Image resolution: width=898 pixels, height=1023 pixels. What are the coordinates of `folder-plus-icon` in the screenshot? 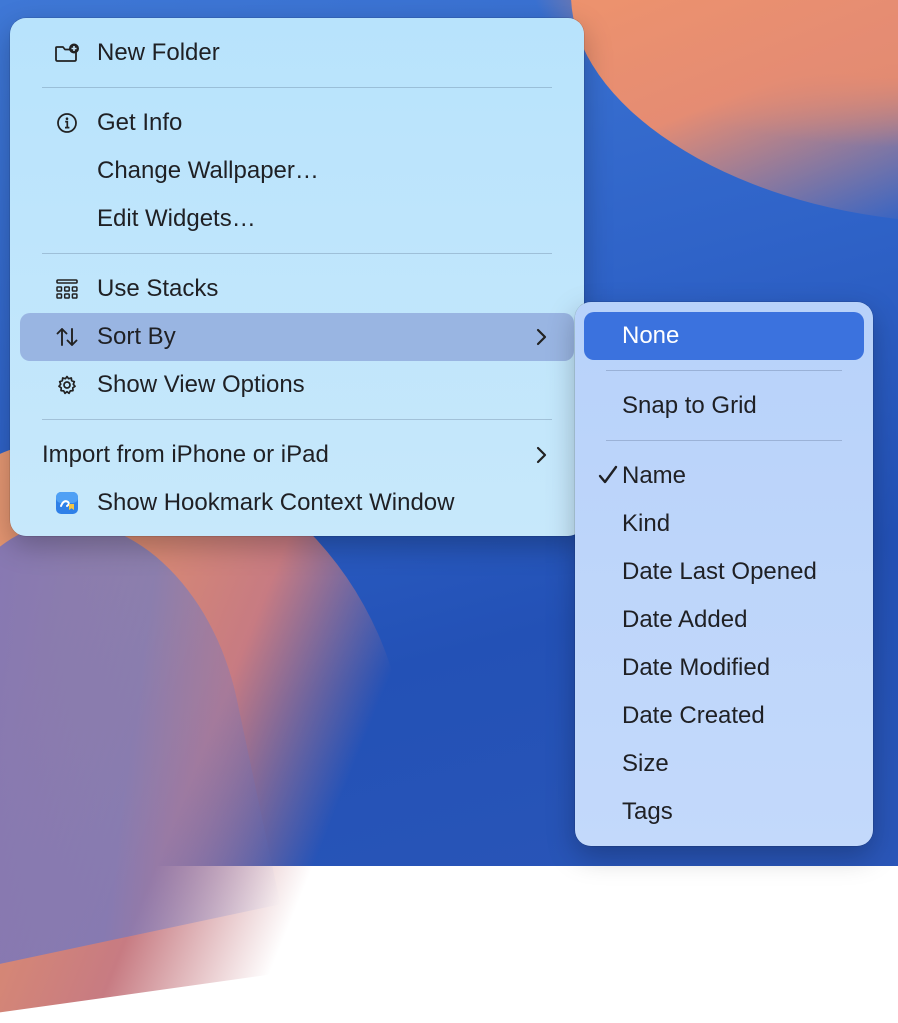 It's located at (67, 53).